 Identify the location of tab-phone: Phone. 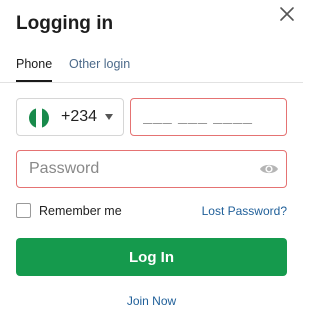
(34, 69).